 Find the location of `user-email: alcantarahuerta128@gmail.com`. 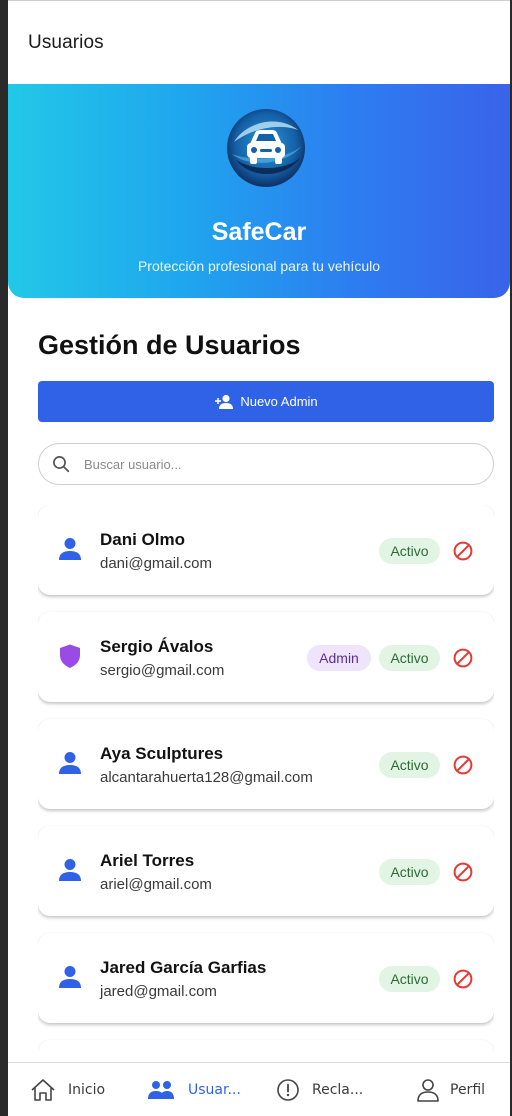

user-email: alcantarahuerta128@gmail.com is located at coordinates (206, 777).